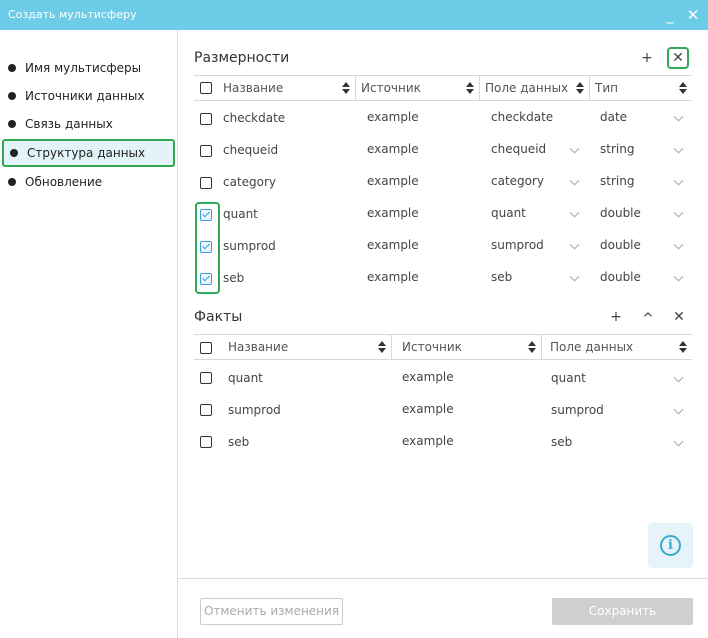 Image resolution: width=708 pixels, height=638 pixels. What do you see at coordinates (218, 317) in the screenshot?
I see `facts-title: Факты` at bounding box center [218, 317].